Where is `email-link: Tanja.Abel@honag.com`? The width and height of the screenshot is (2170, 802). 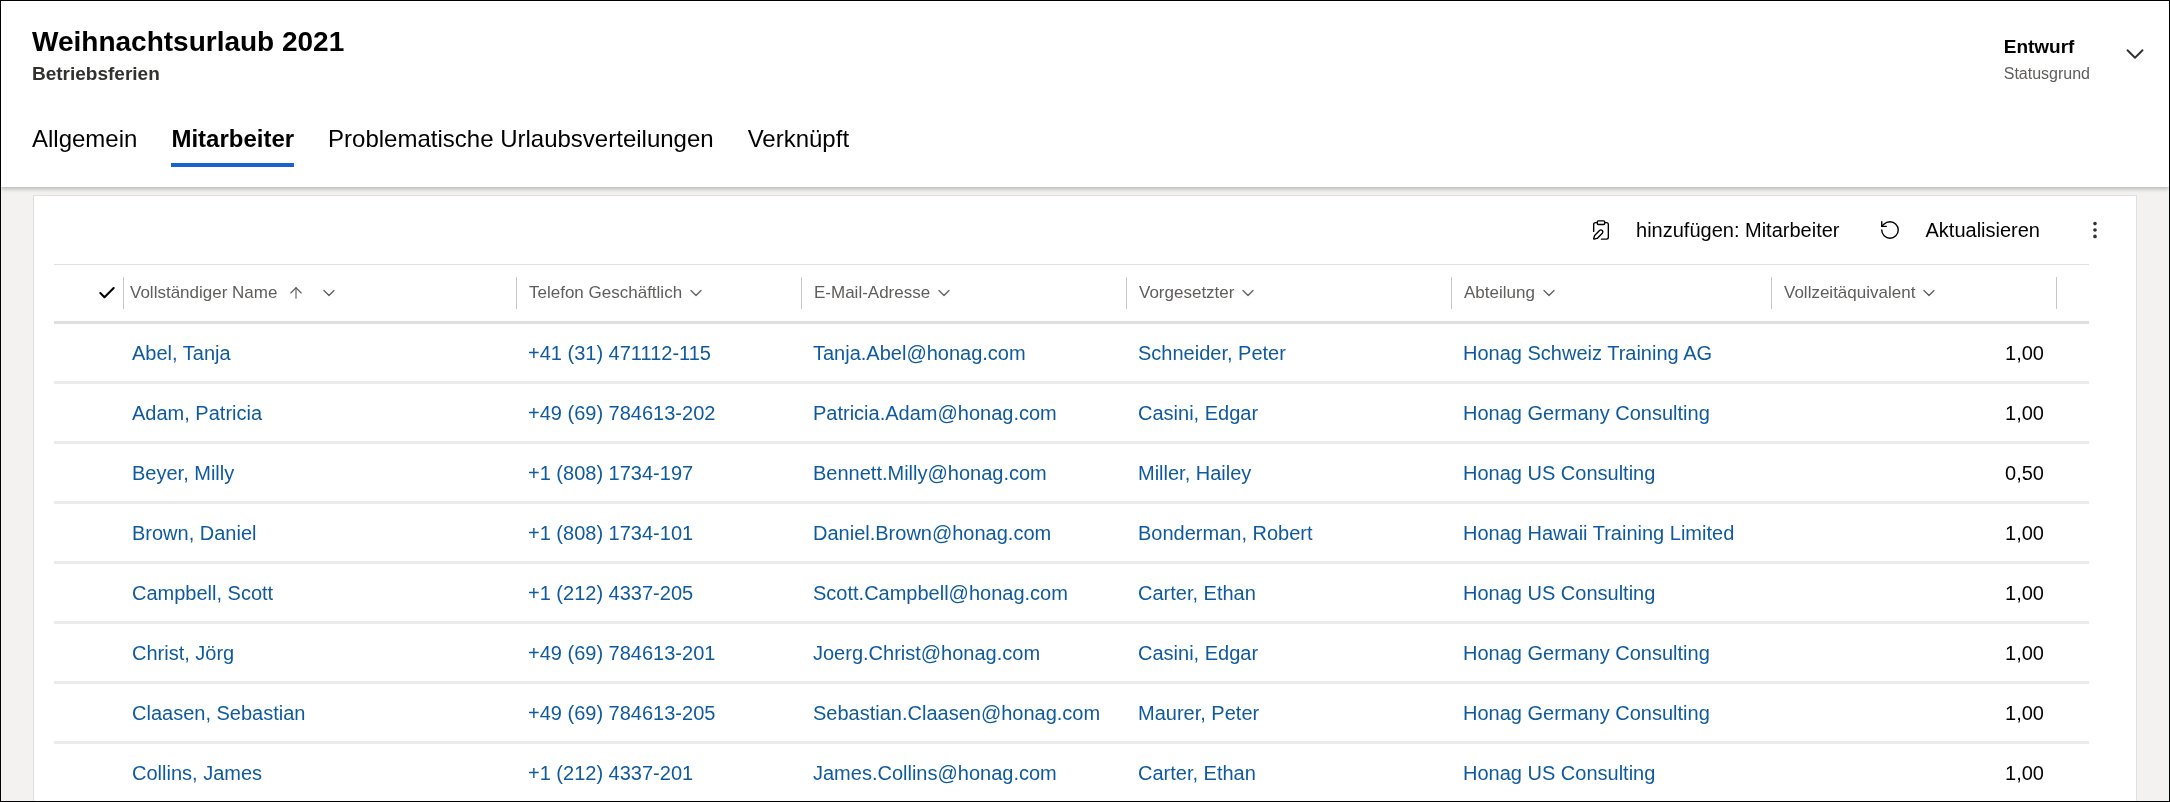 email-link: Tanja.Abel@honag.com is located at coordinates (919, 352).